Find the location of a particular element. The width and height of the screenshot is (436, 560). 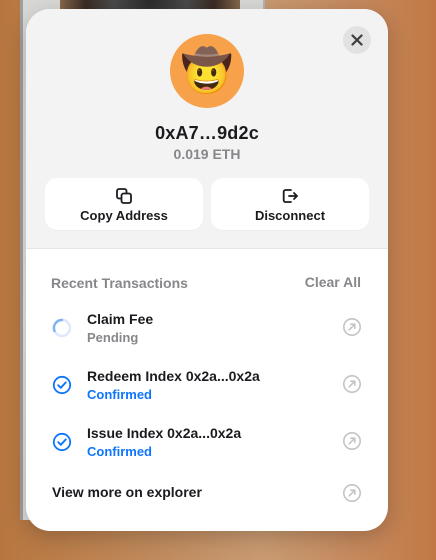

avatar: 🤠 is located at coordinates (207, 71).